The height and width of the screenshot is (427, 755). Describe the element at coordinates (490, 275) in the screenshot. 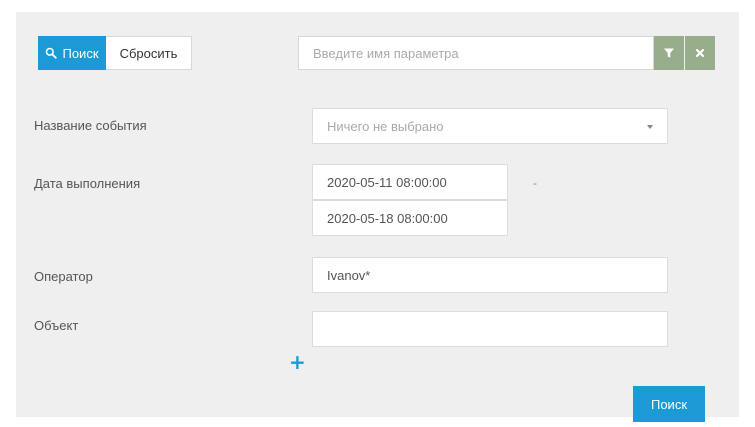

I see `operator-input: Ivanov*` at that location.